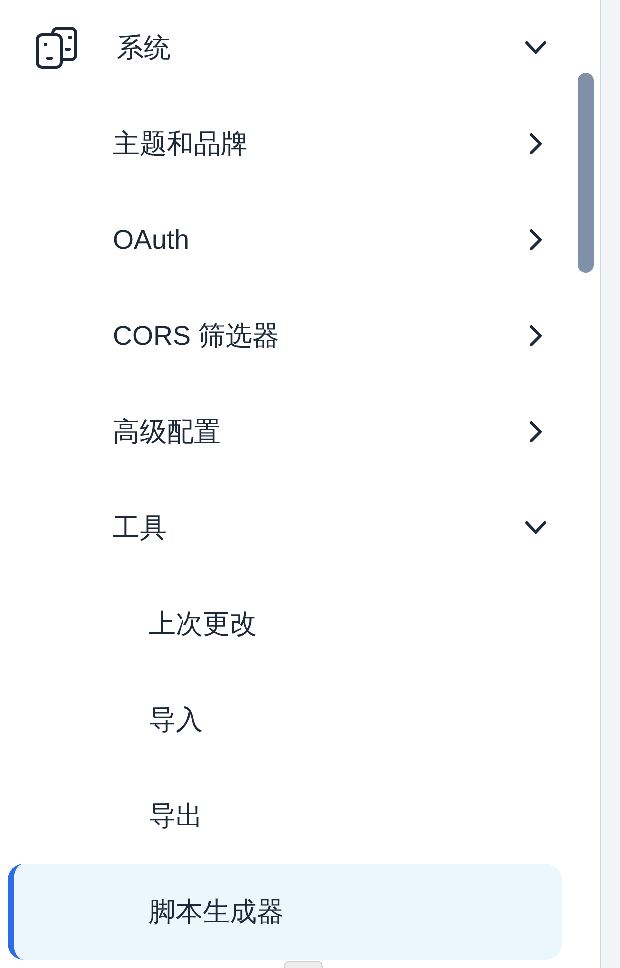 The image size is (620, 968). I want to click on nav-item: 主题和品牌, so click(285, 144).